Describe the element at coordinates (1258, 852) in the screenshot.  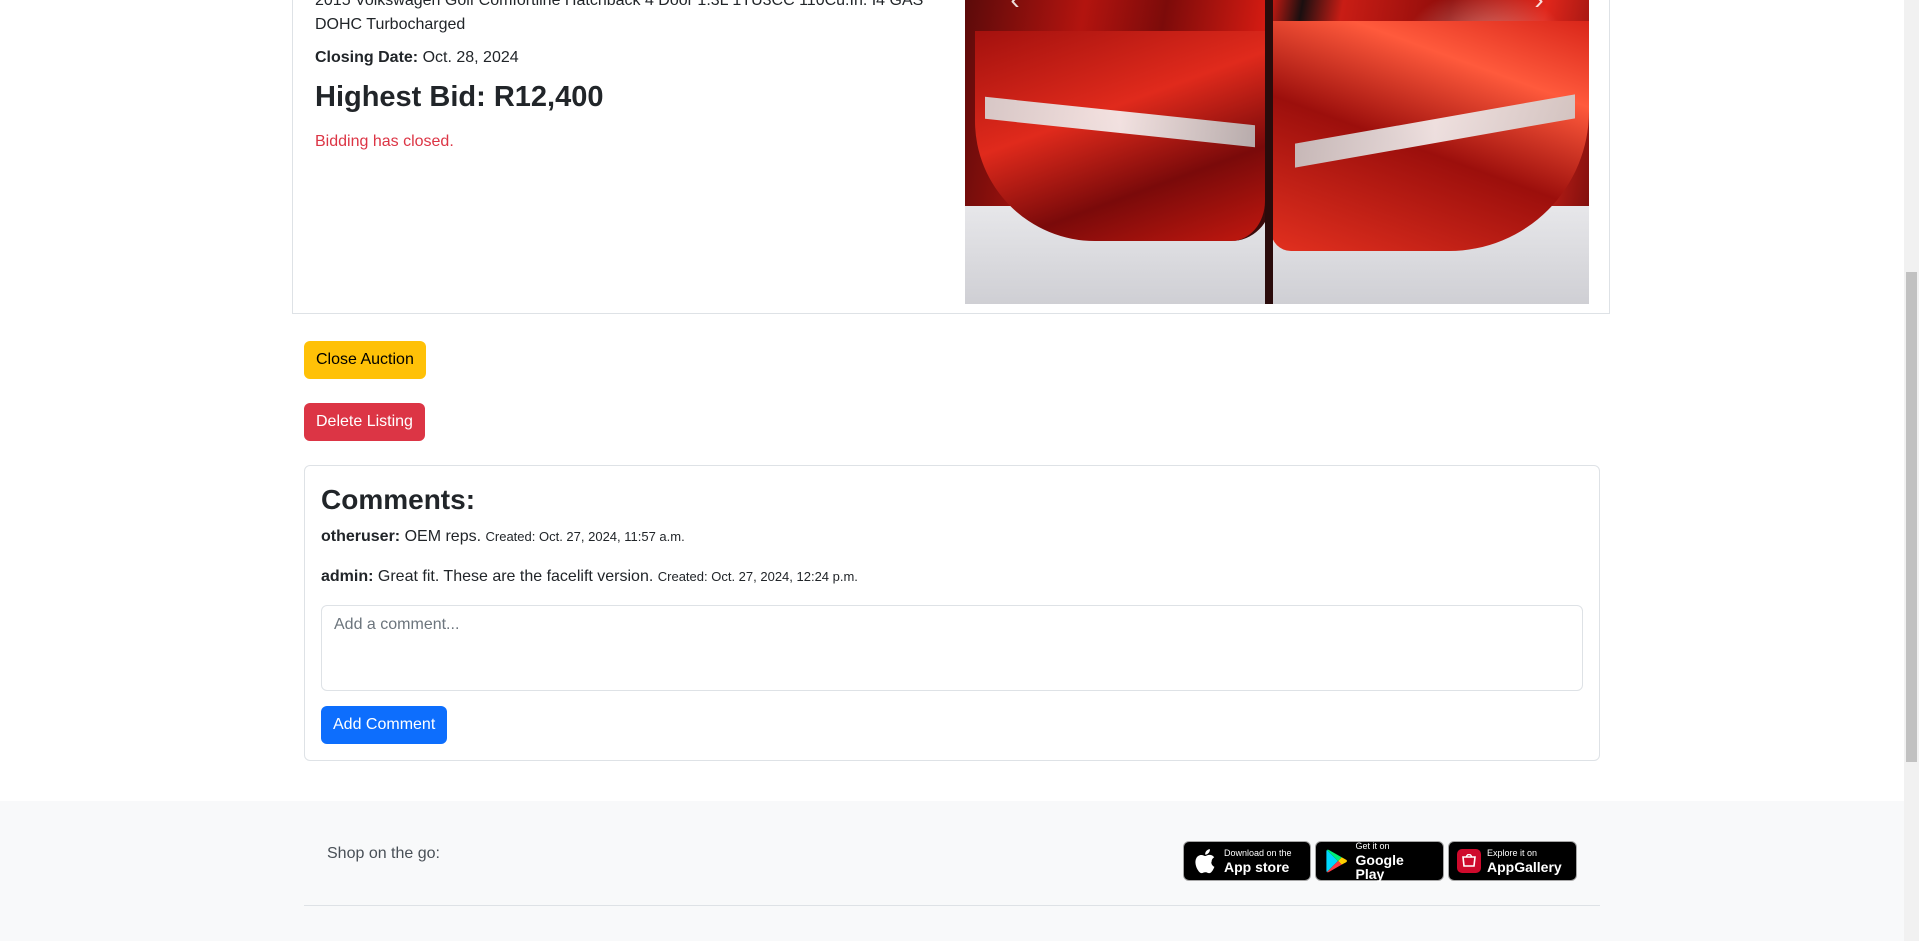
I see `badge-small-text: Download on the` at that location.